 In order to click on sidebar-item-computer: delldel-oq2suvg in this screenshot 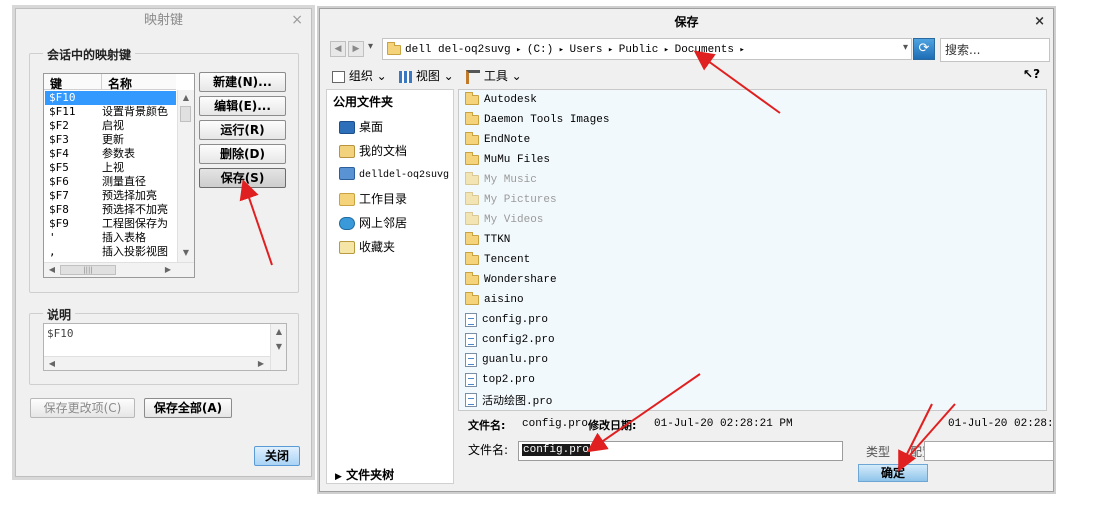, I will do `click(394, 175)`.